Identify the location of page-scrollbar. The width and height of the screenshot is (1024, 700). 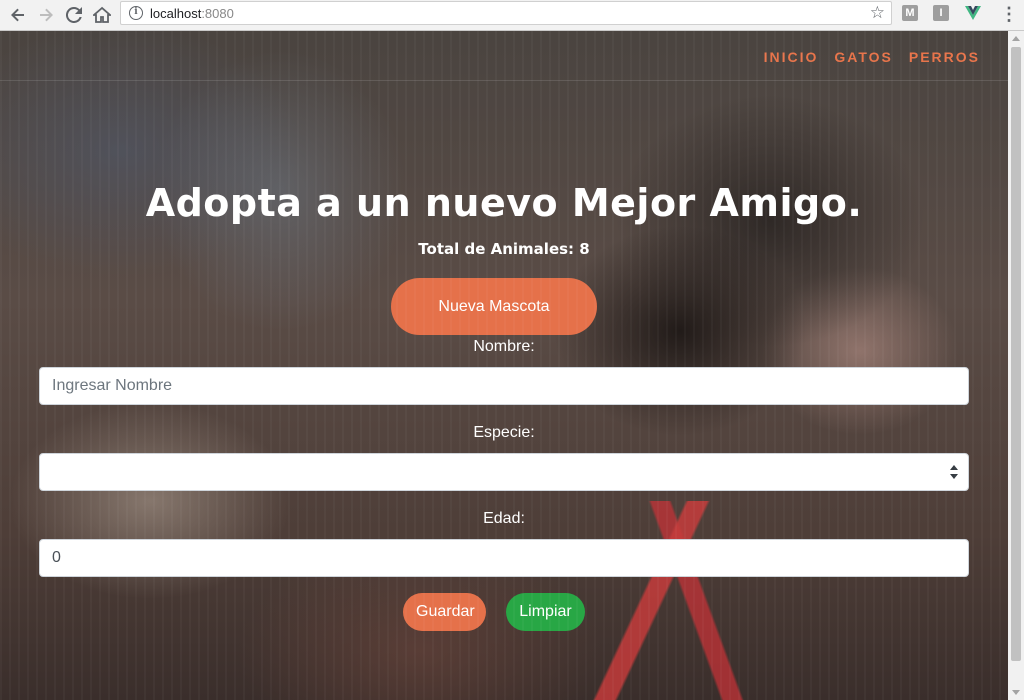
(1016, 365).